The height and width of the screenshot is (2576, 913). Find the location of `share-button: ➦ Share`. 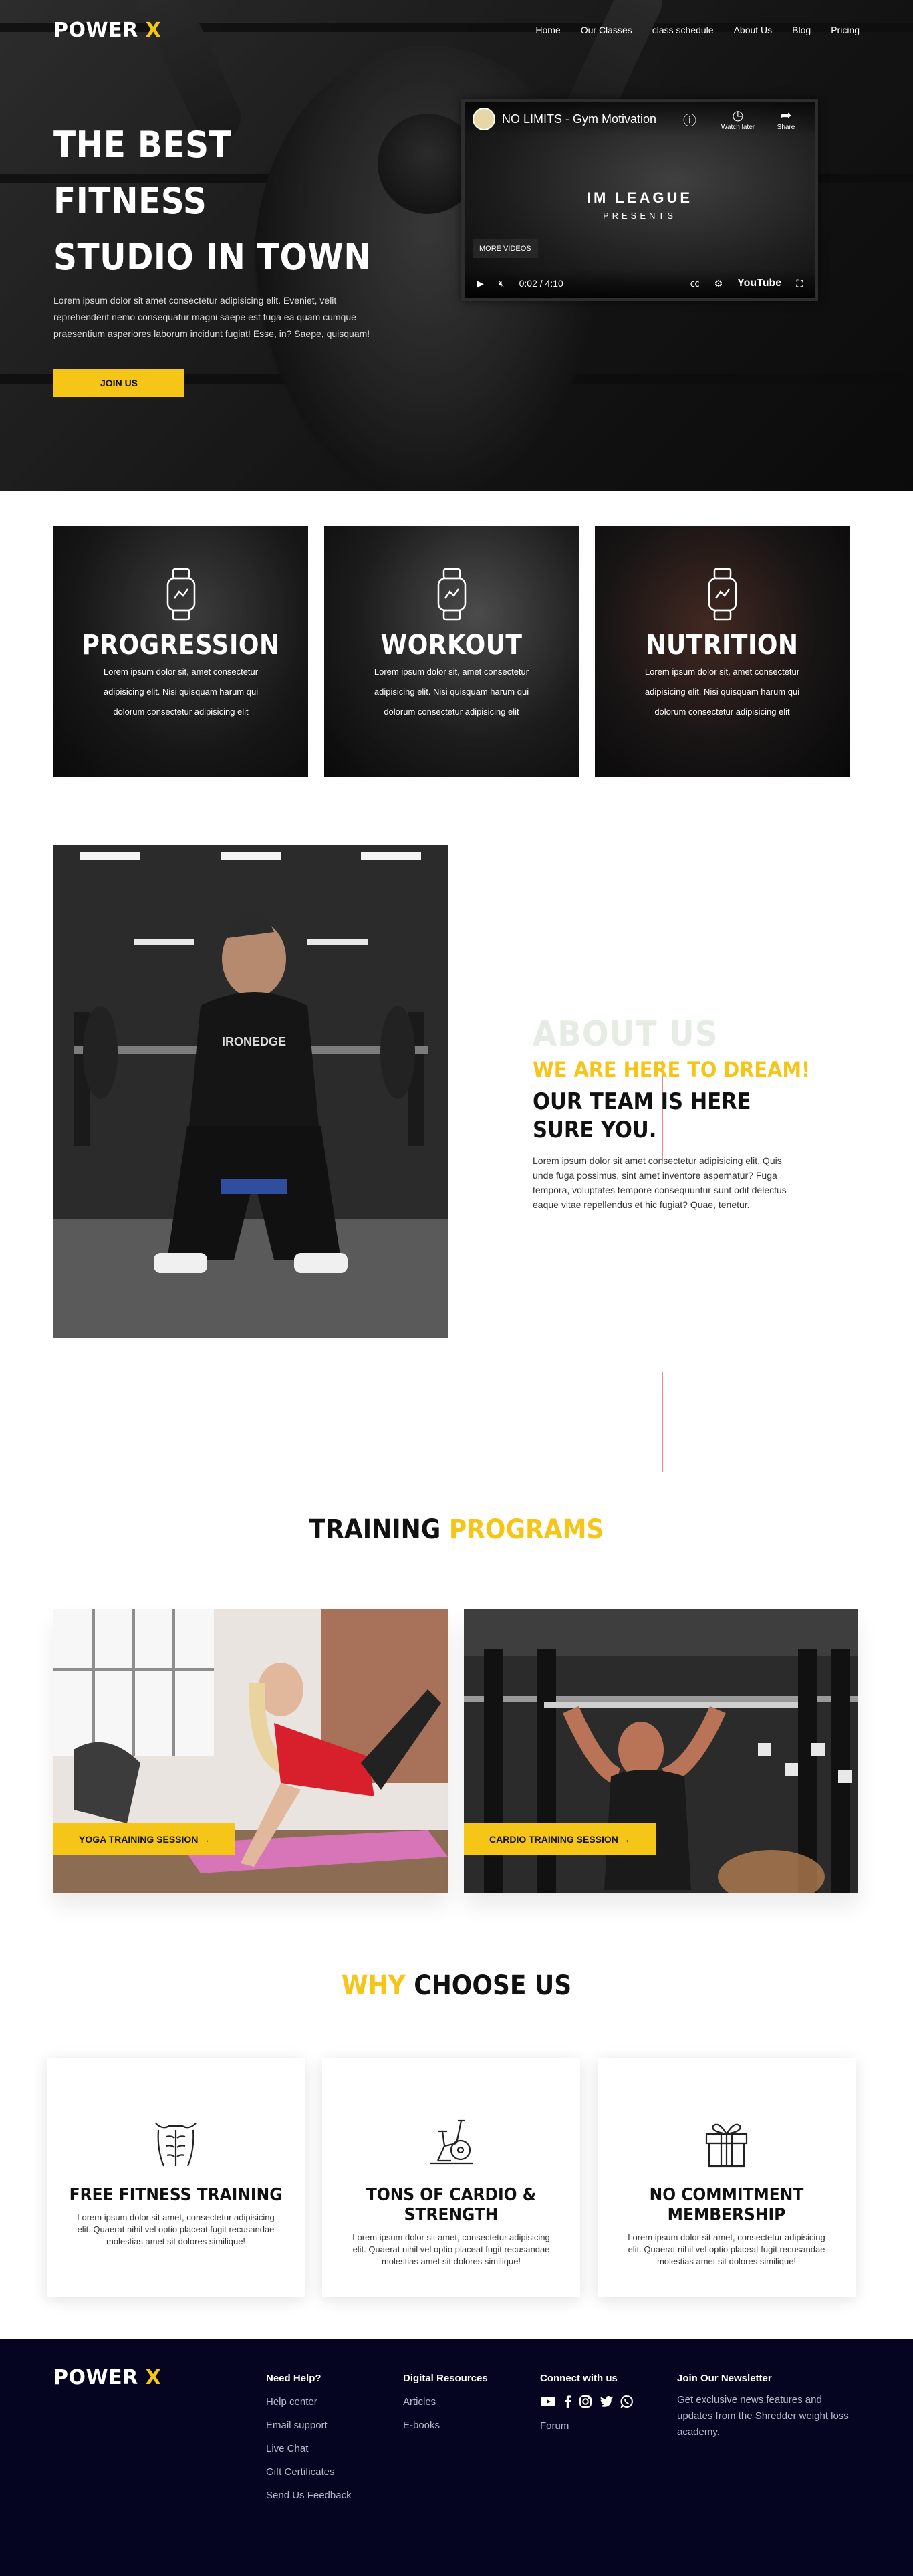

share-button: ➦ Share is located at coordinates (786, 119).